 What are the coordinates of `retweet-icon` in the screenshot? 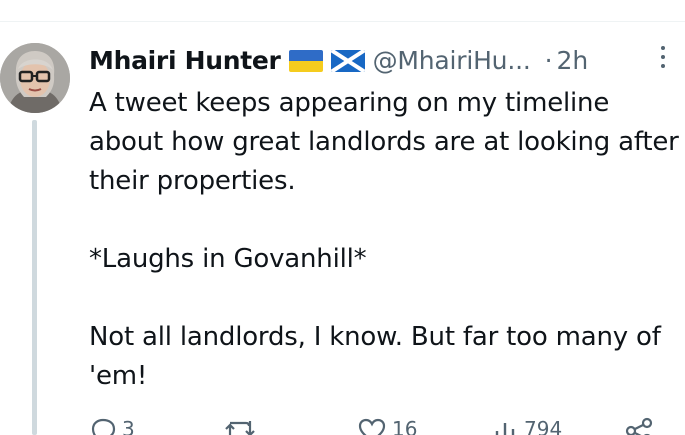 It's located at (240, 428).